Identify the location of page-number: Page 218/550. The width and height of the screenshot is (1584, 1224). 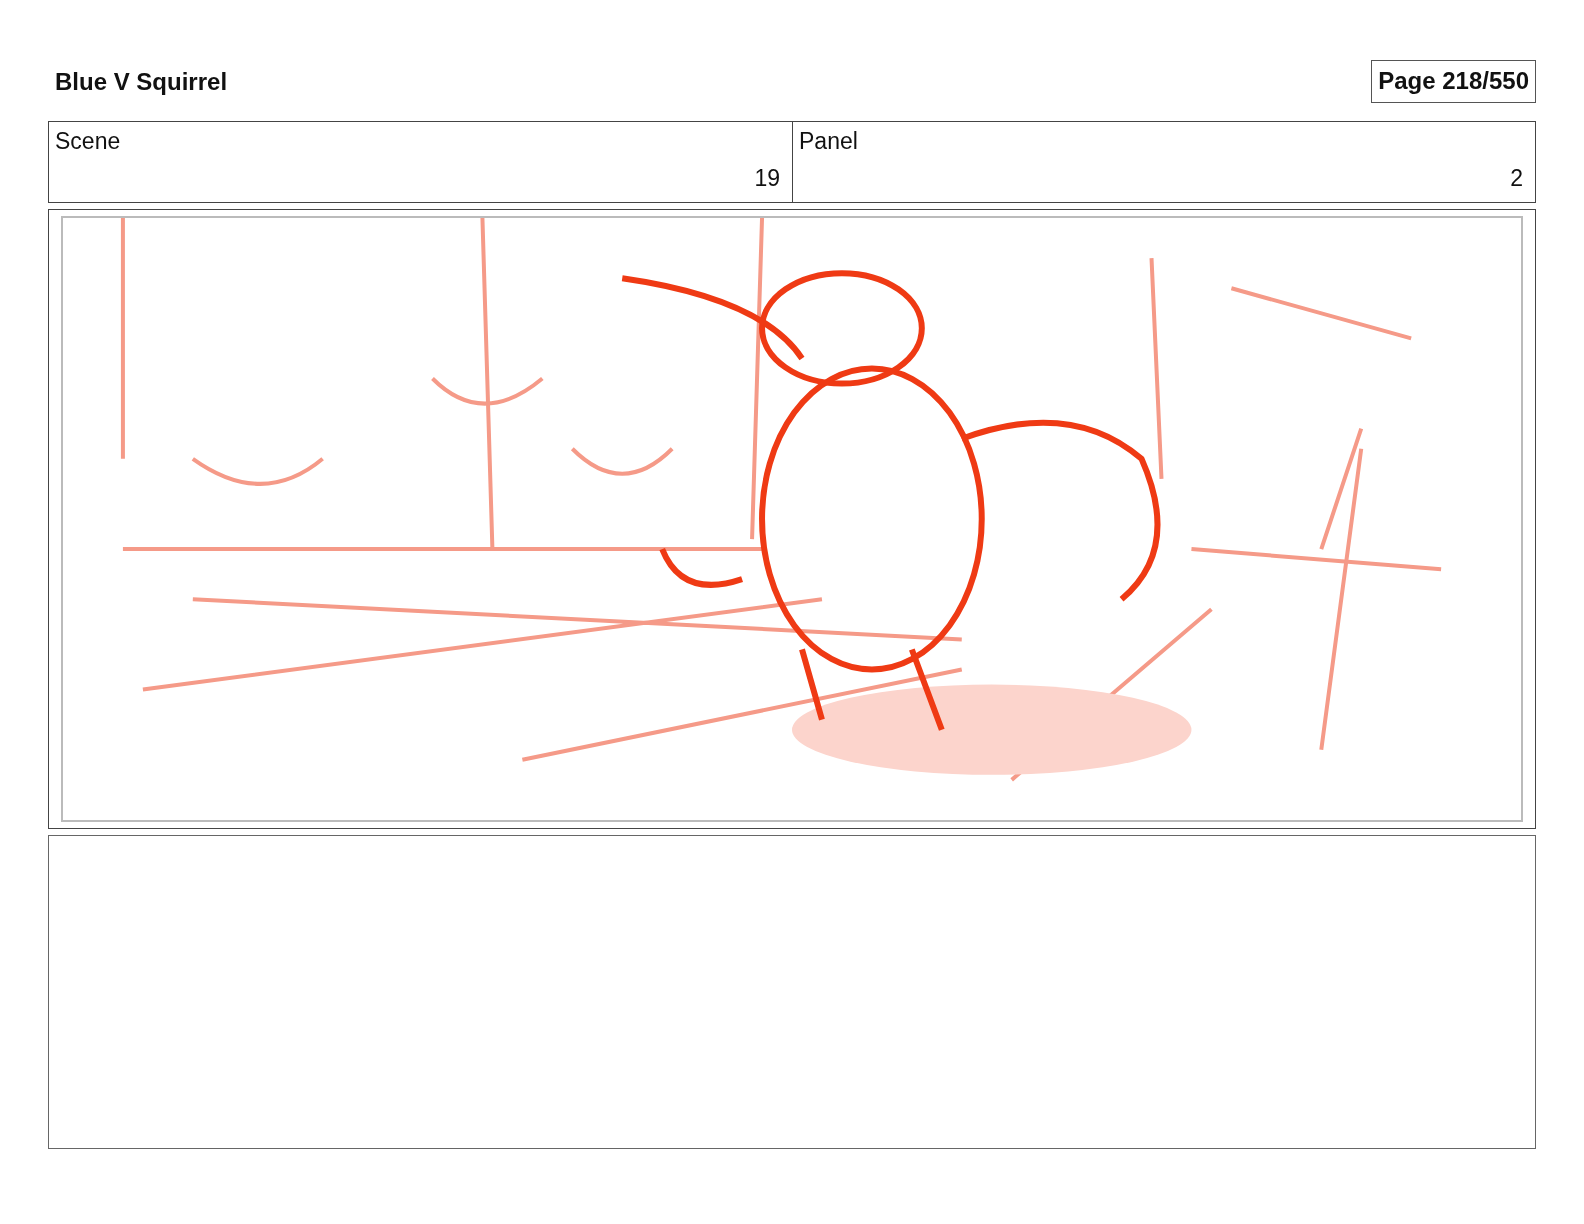
(1453, 81).